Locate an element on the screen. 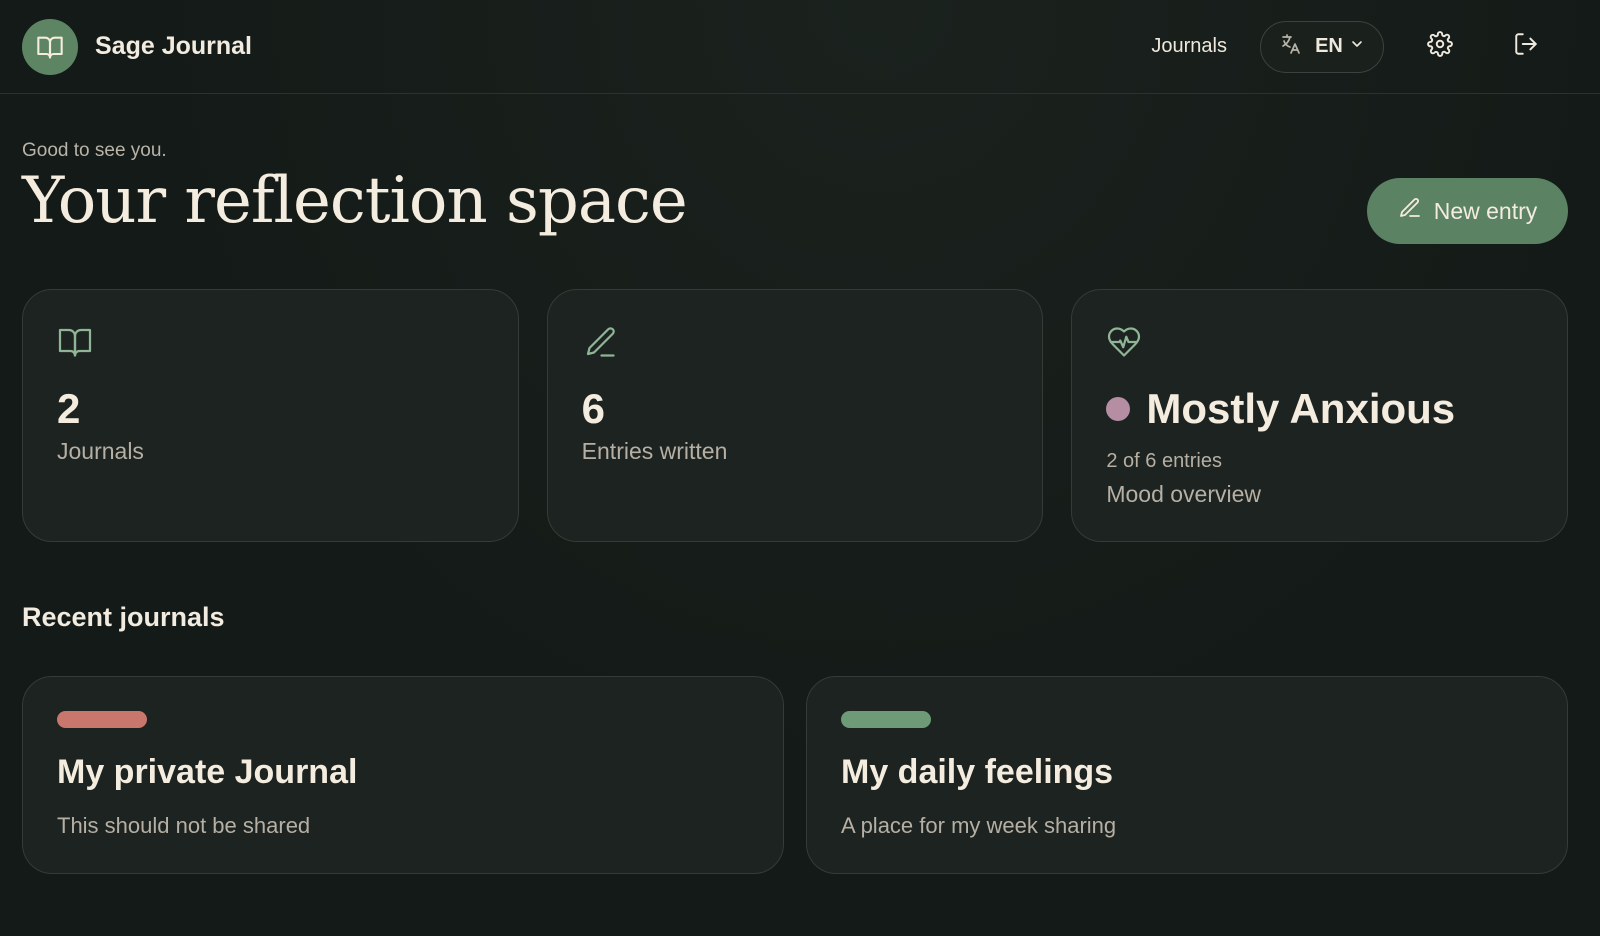  recent-journals-heading: Recent journals is located at coordinates (123, 617).